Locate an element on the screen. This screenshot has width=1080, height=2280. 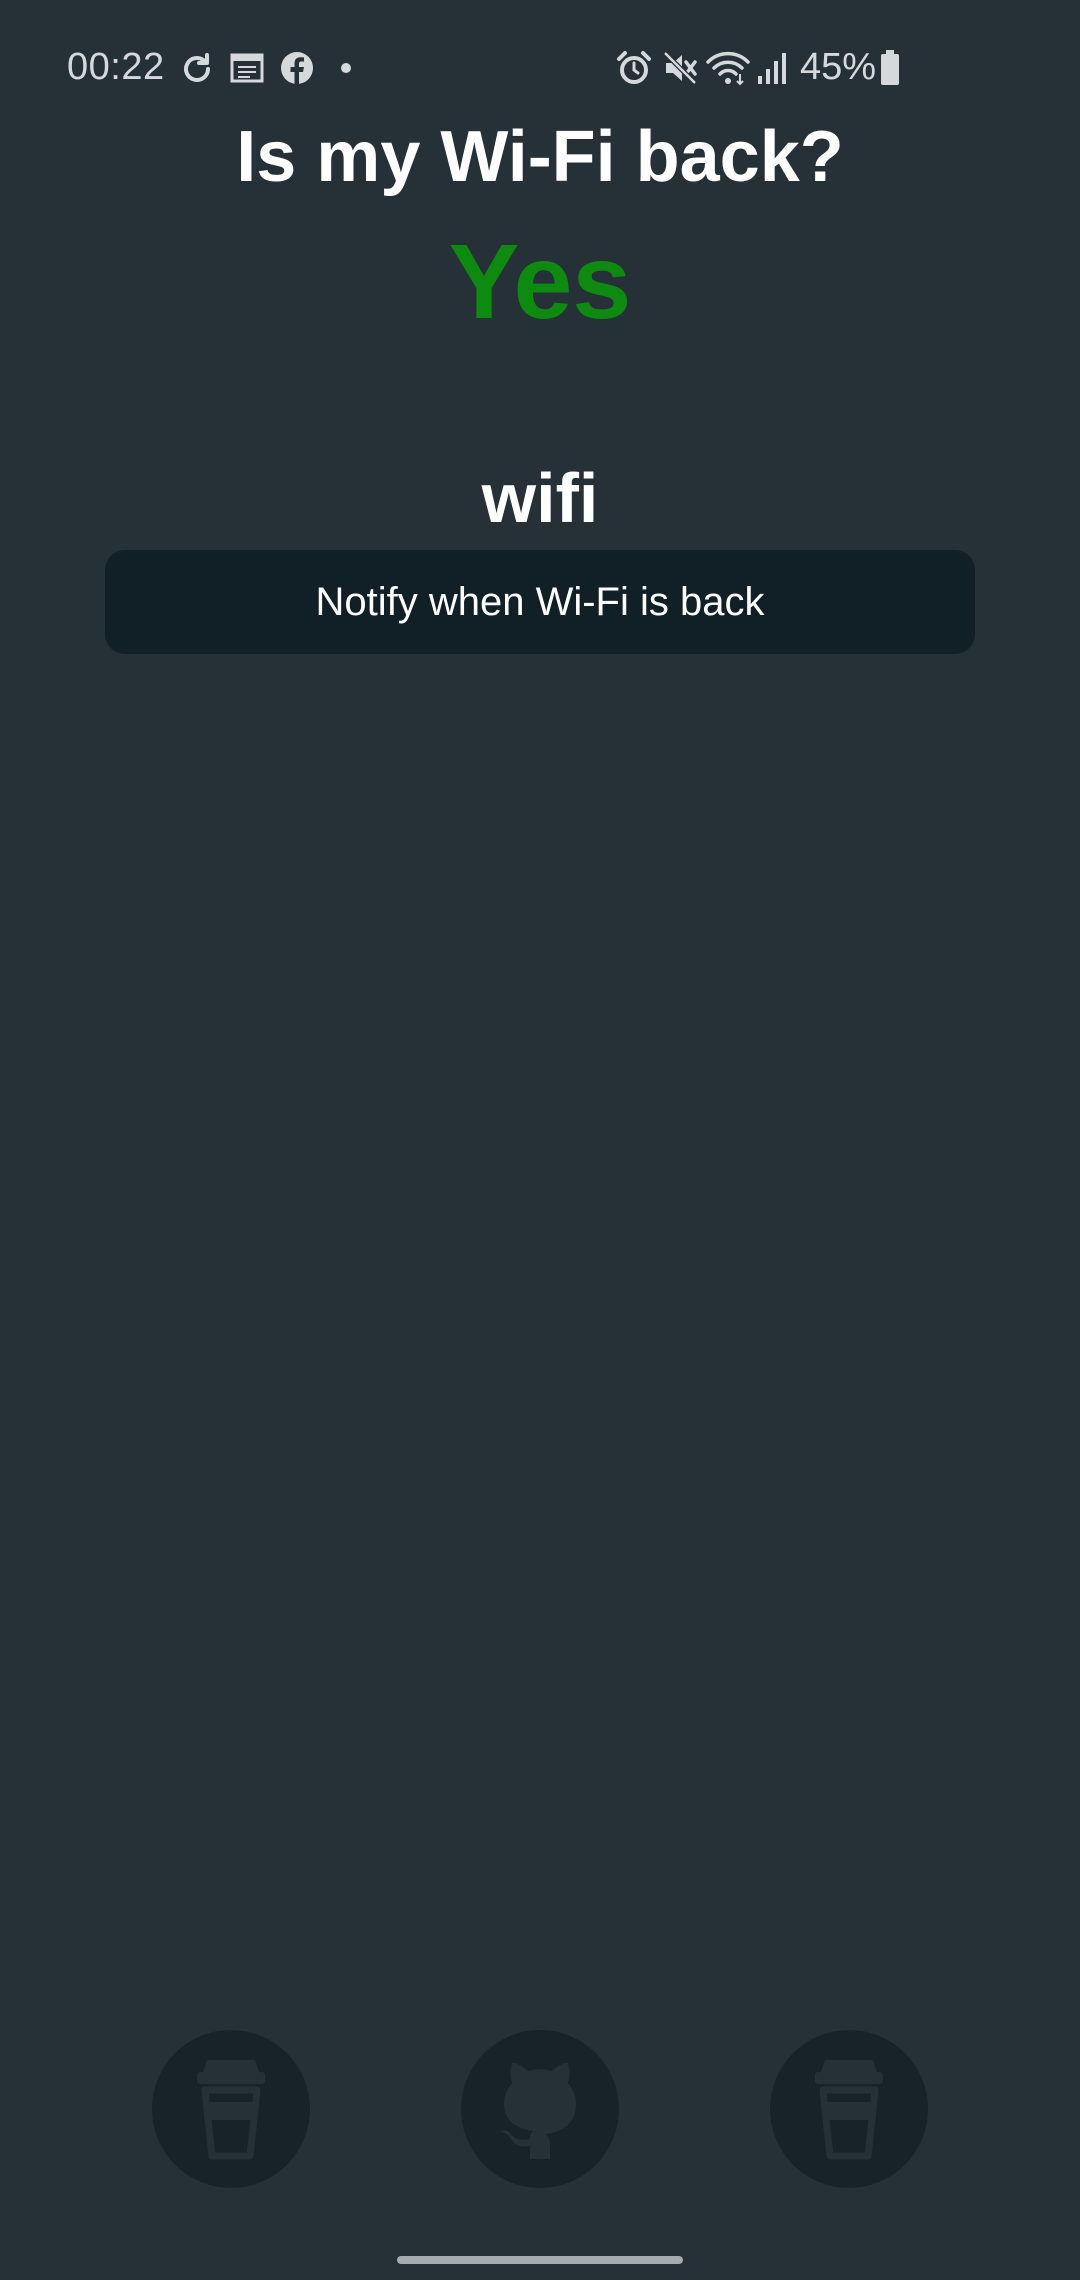
dot-icon is located at coordinates (346, 68).